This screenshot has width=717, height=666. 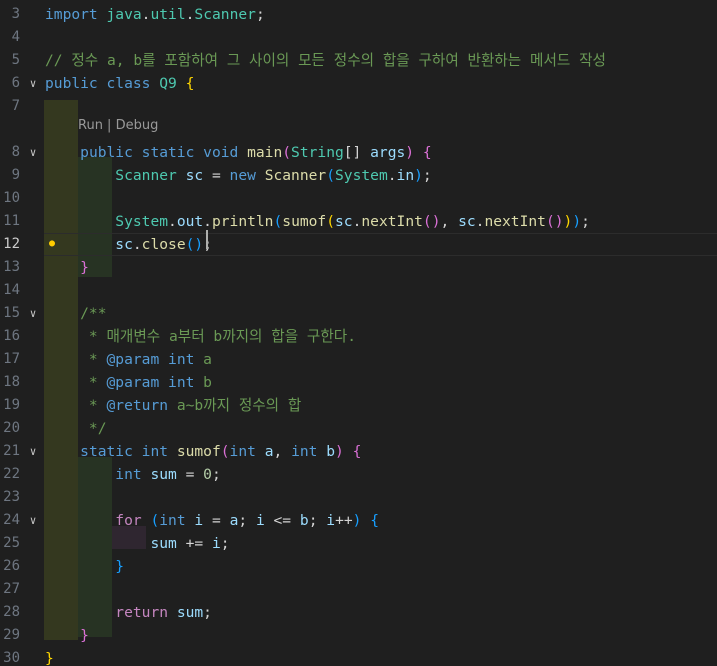 What do you see at coordinates (11, 405) in the screenshot?
I see `line-number: 19` at bounding box center [11, 405].